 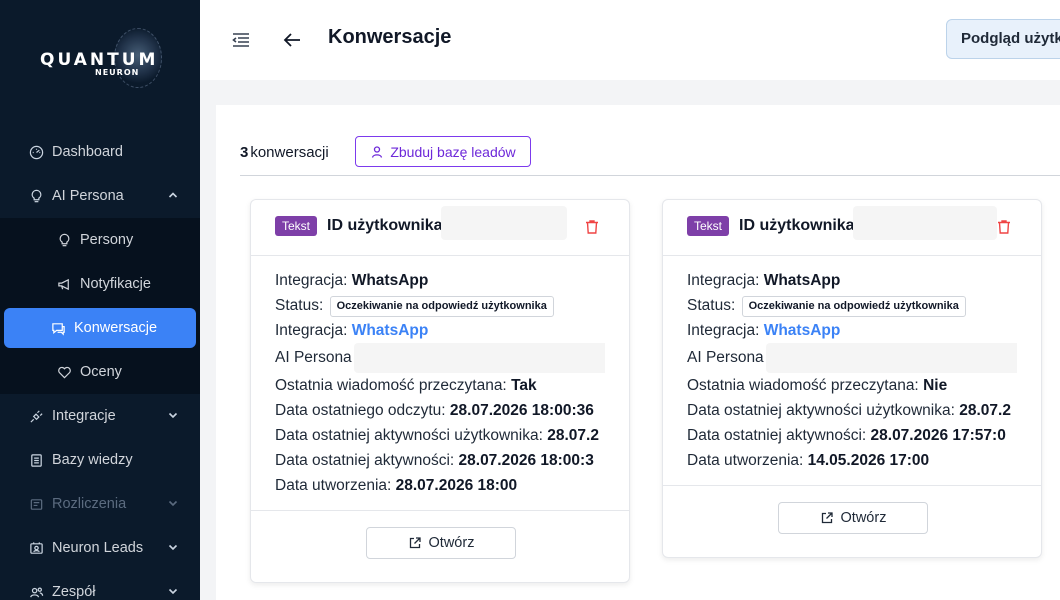 What do you see at coordinates (107, 240) in the screenshot?
I see `sidebar-item-label: Persony` at bounding box center [107, 240].